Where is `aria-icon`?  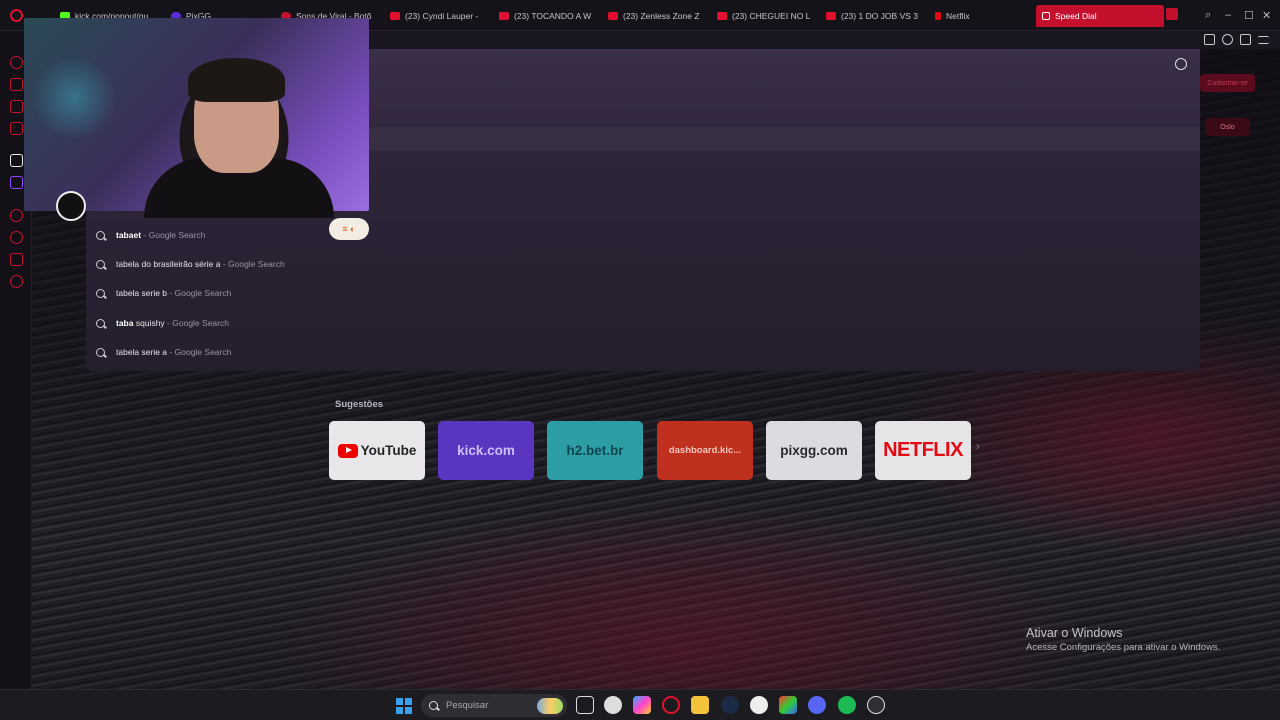 aria-icon is located at coordinates (16, 160).